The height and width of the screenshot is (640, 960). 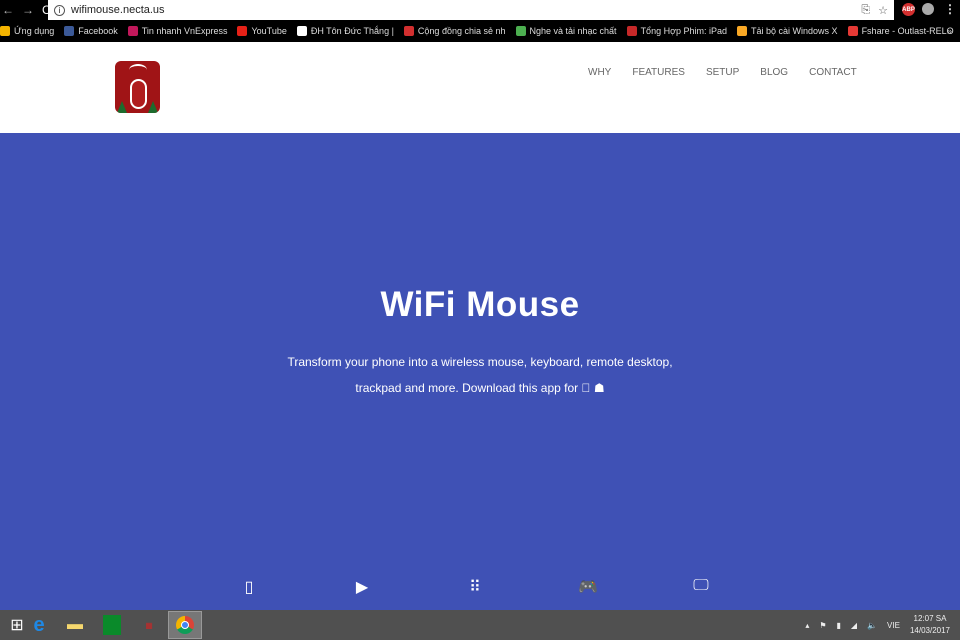 I want to click on nav-features: FEATURES, so click(x=658, y=72).